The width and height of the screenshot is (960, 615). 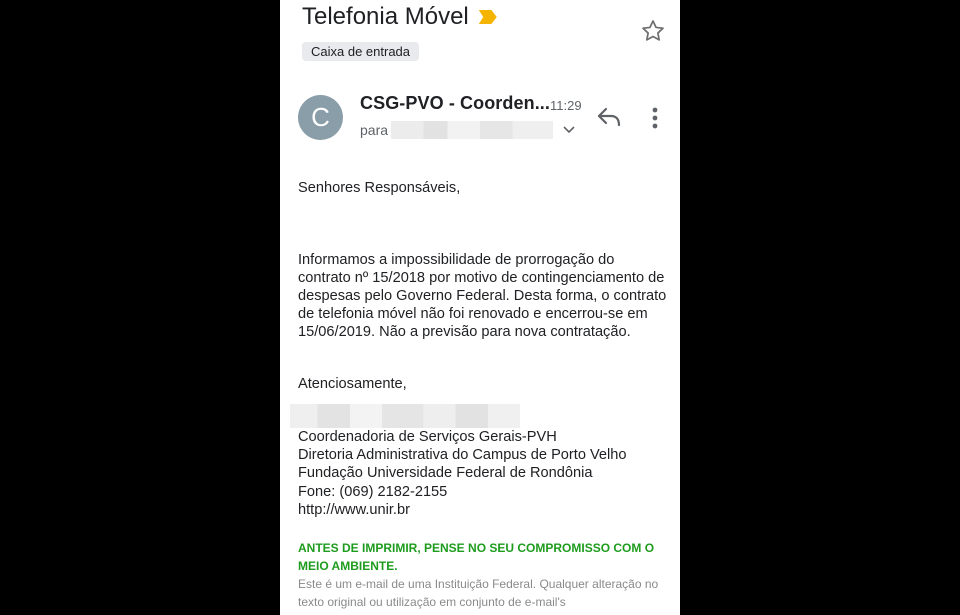 I want to click on email-greeting: Senhores Responsáveis,, so click(x=379, y=188).